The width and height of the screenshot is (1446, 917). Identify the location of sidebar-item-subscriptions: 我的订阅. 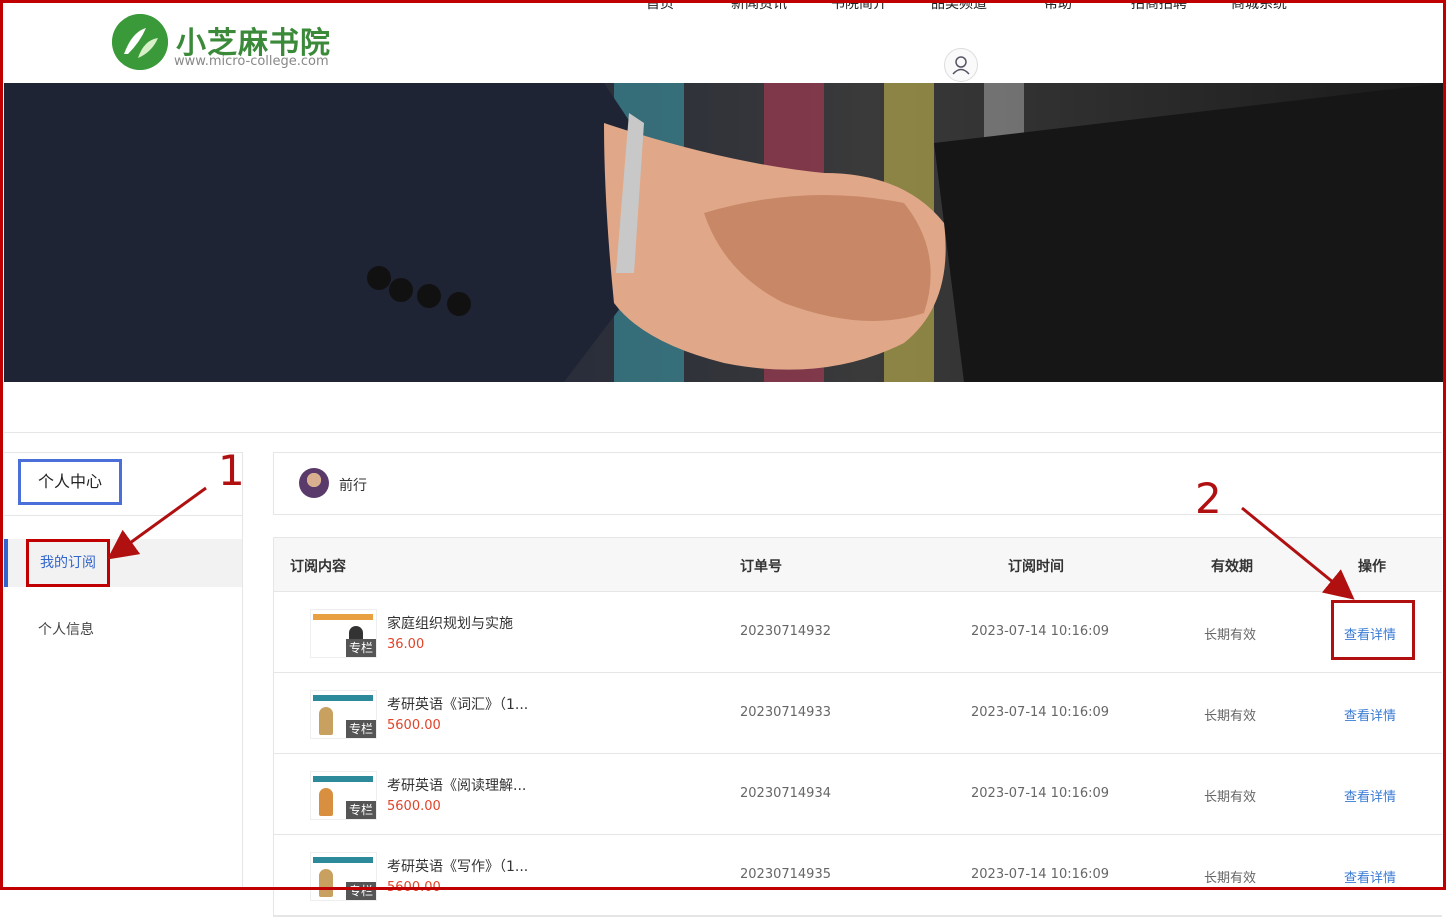
(123, 563).